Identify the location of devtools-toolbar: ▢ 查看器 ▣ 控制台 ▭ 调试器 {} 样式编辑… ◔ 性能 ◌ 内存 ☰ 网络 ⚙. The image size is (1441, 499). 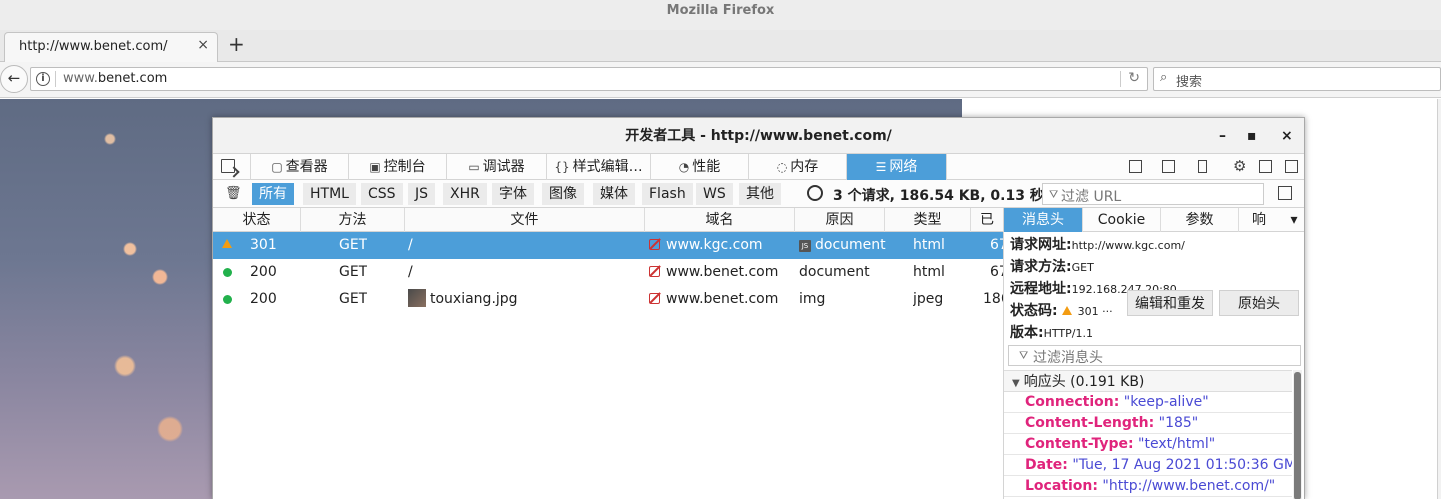
(758, 167).